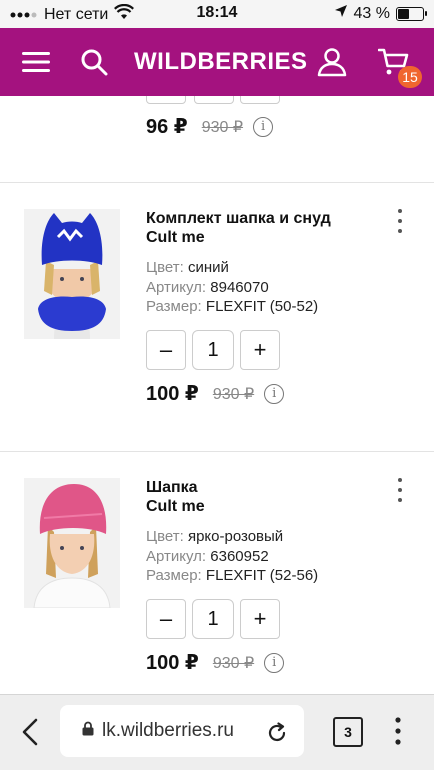 This screenshot has height=770, width=434. Describe the element at coordinates (166, 100) in the screenshot. I see `quantity-minus-button` at that location.